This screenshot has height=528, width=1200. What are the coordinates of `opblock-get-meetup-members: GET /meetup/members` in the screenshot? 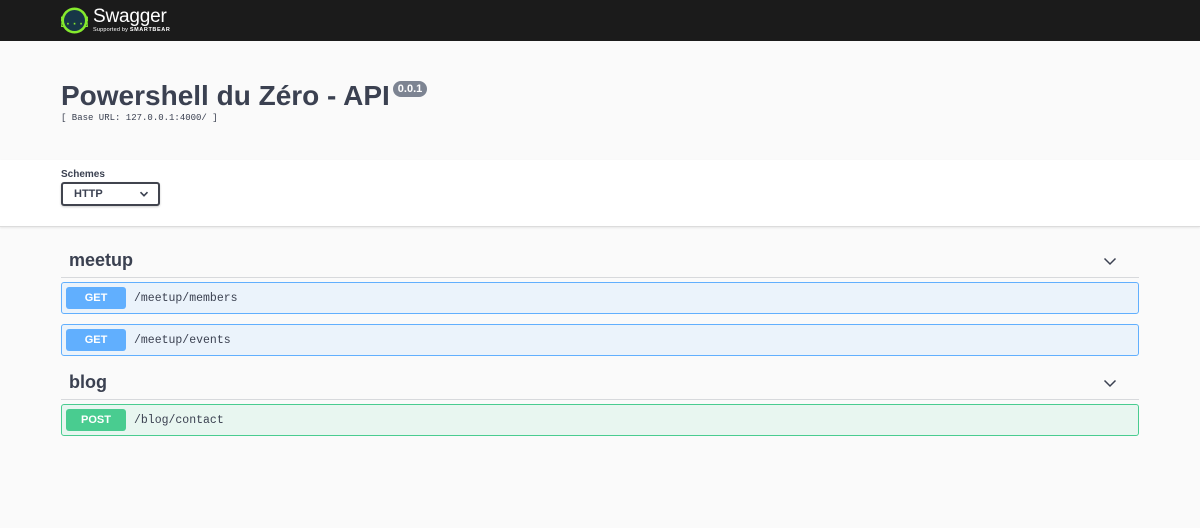 It's located at (600, 298).